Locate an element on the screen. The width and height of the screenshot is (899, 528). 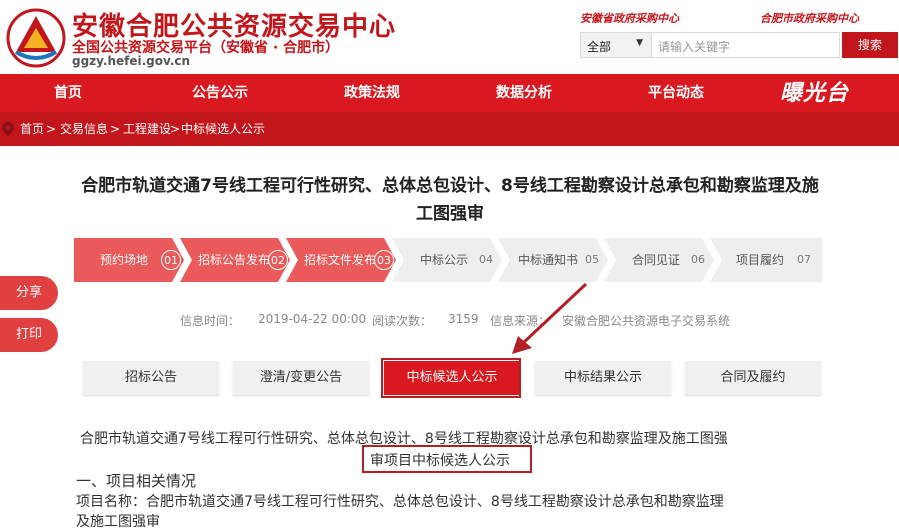
search-bar: 全部 ▼ 请输入关键字 搜索 is located at coordinates (739, 45).